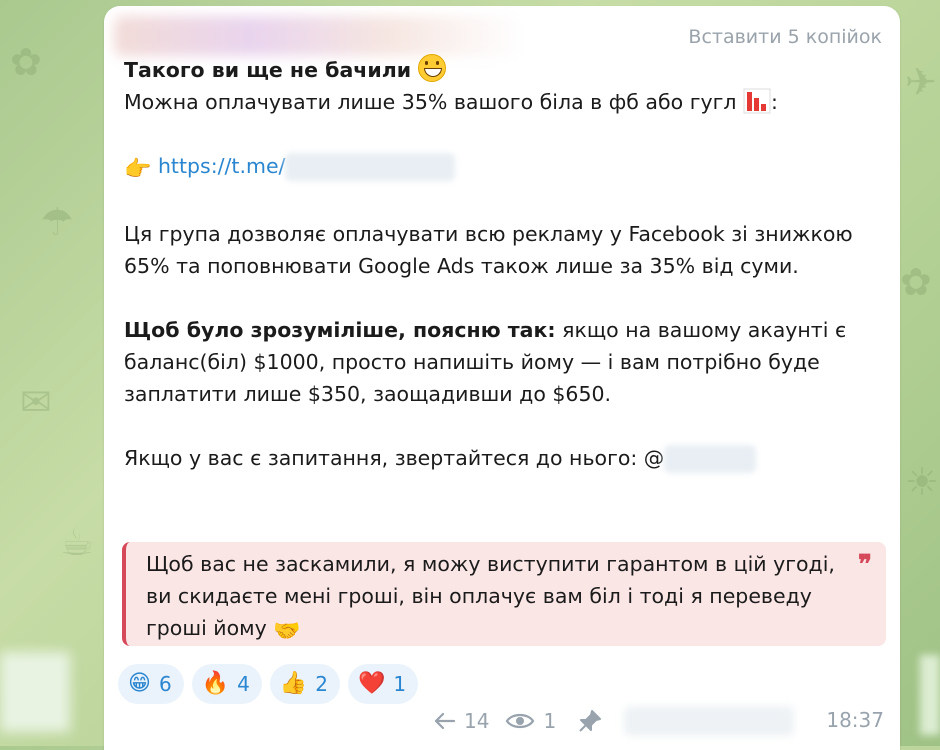  I want to click on quote-icon: ❞, so click(865, 565).